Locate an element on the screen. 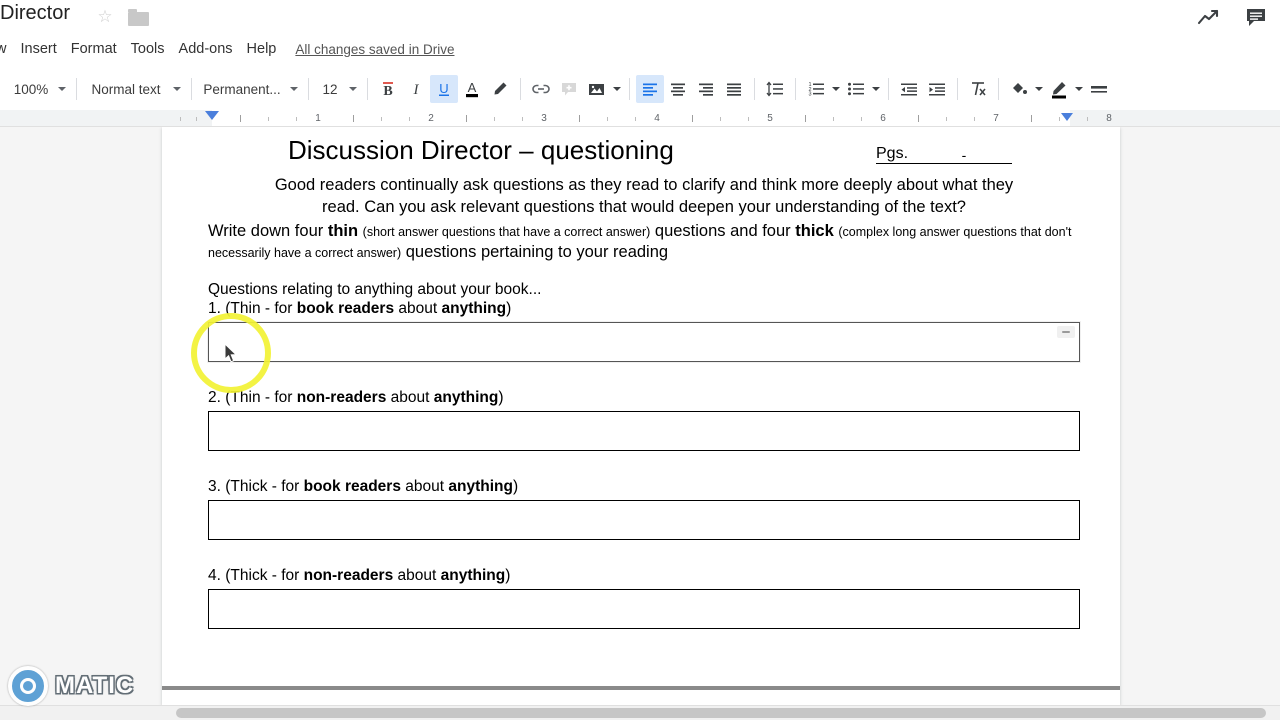 The height and width of the screenshot is (720, 1280). highlight-color-button is located at coordinates (500, 89).